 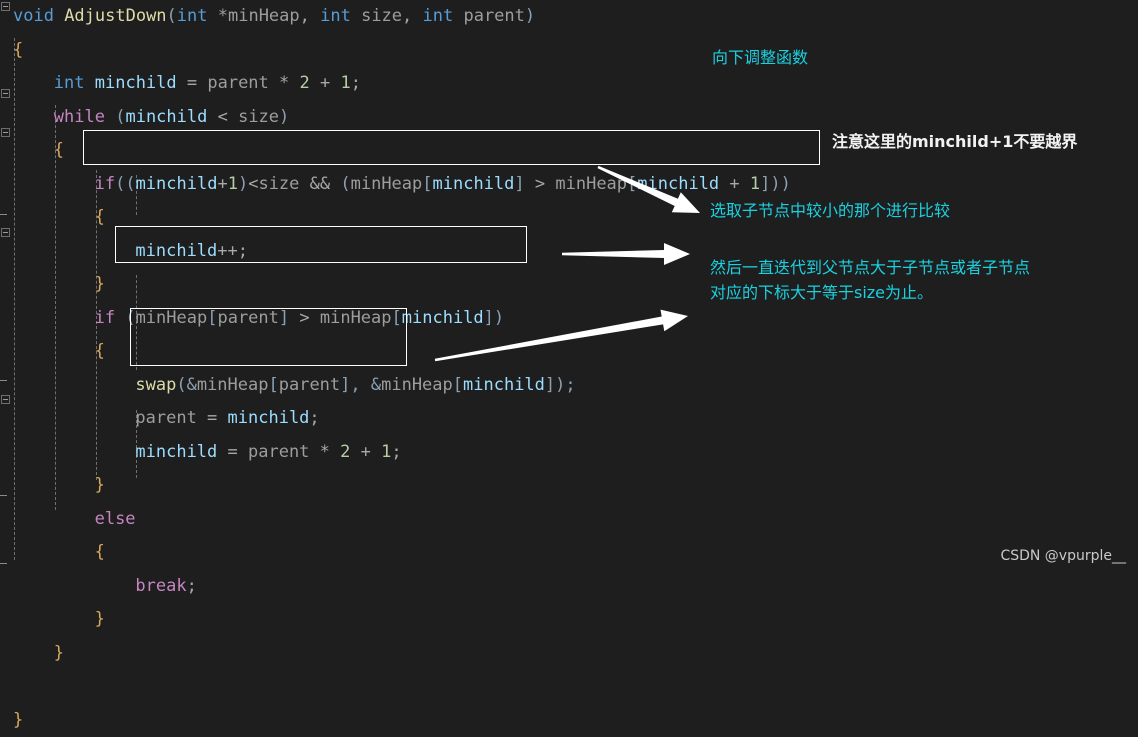 What do you see at coordinates (560, 385) in the screenshot?
I see `code-token: ]);` at bounding box center [560, 385].